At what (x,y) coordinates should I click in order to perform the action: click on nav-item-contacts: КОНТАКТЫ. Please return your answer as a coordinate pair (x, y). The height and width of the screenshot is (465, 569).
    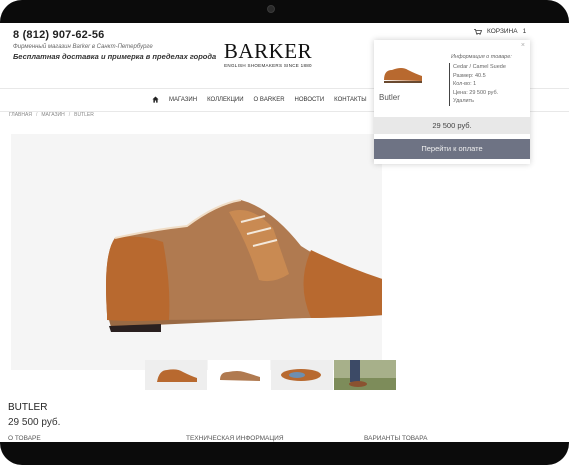
    Looking at the image, I should click on (350, 100).